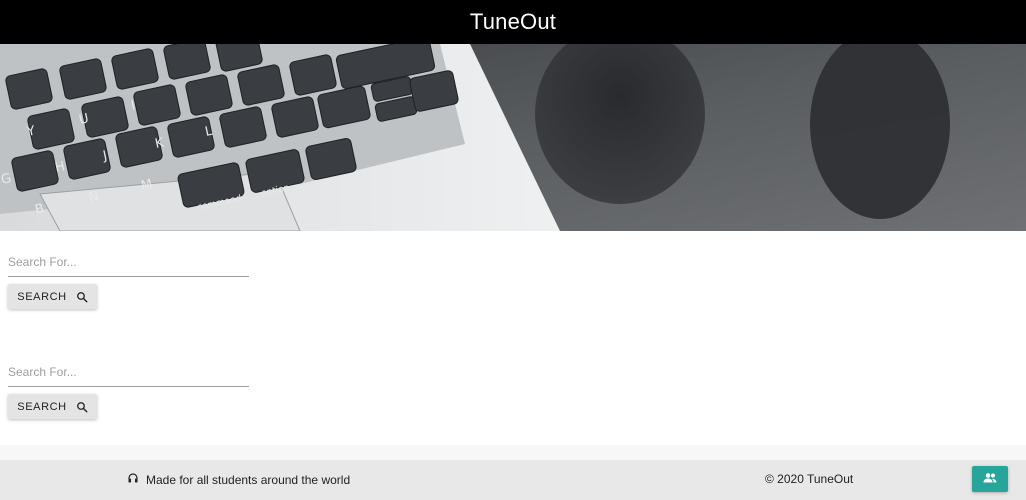  What do you see at coordinates (133, 479) in the screenshot?
I see `headphones-icon` at bounding box center [133, 479].